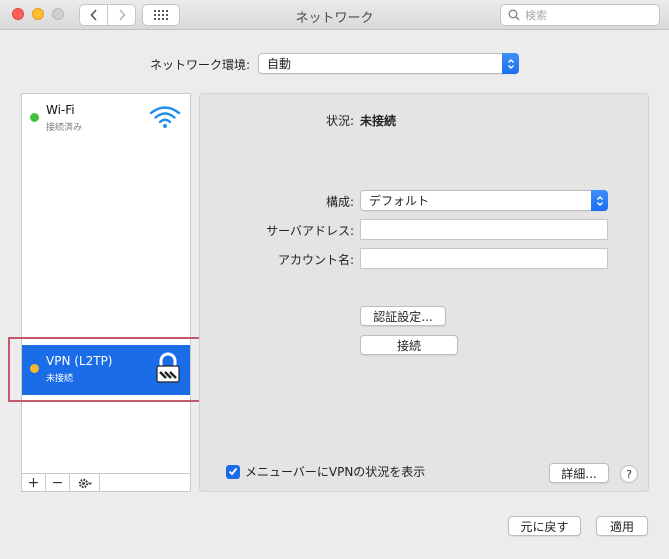 The height and width of the screenshot is (559, 669). I want to click on show-vpn-status-option: メニューバーにVPNの状況を表示, so click(325, 471).